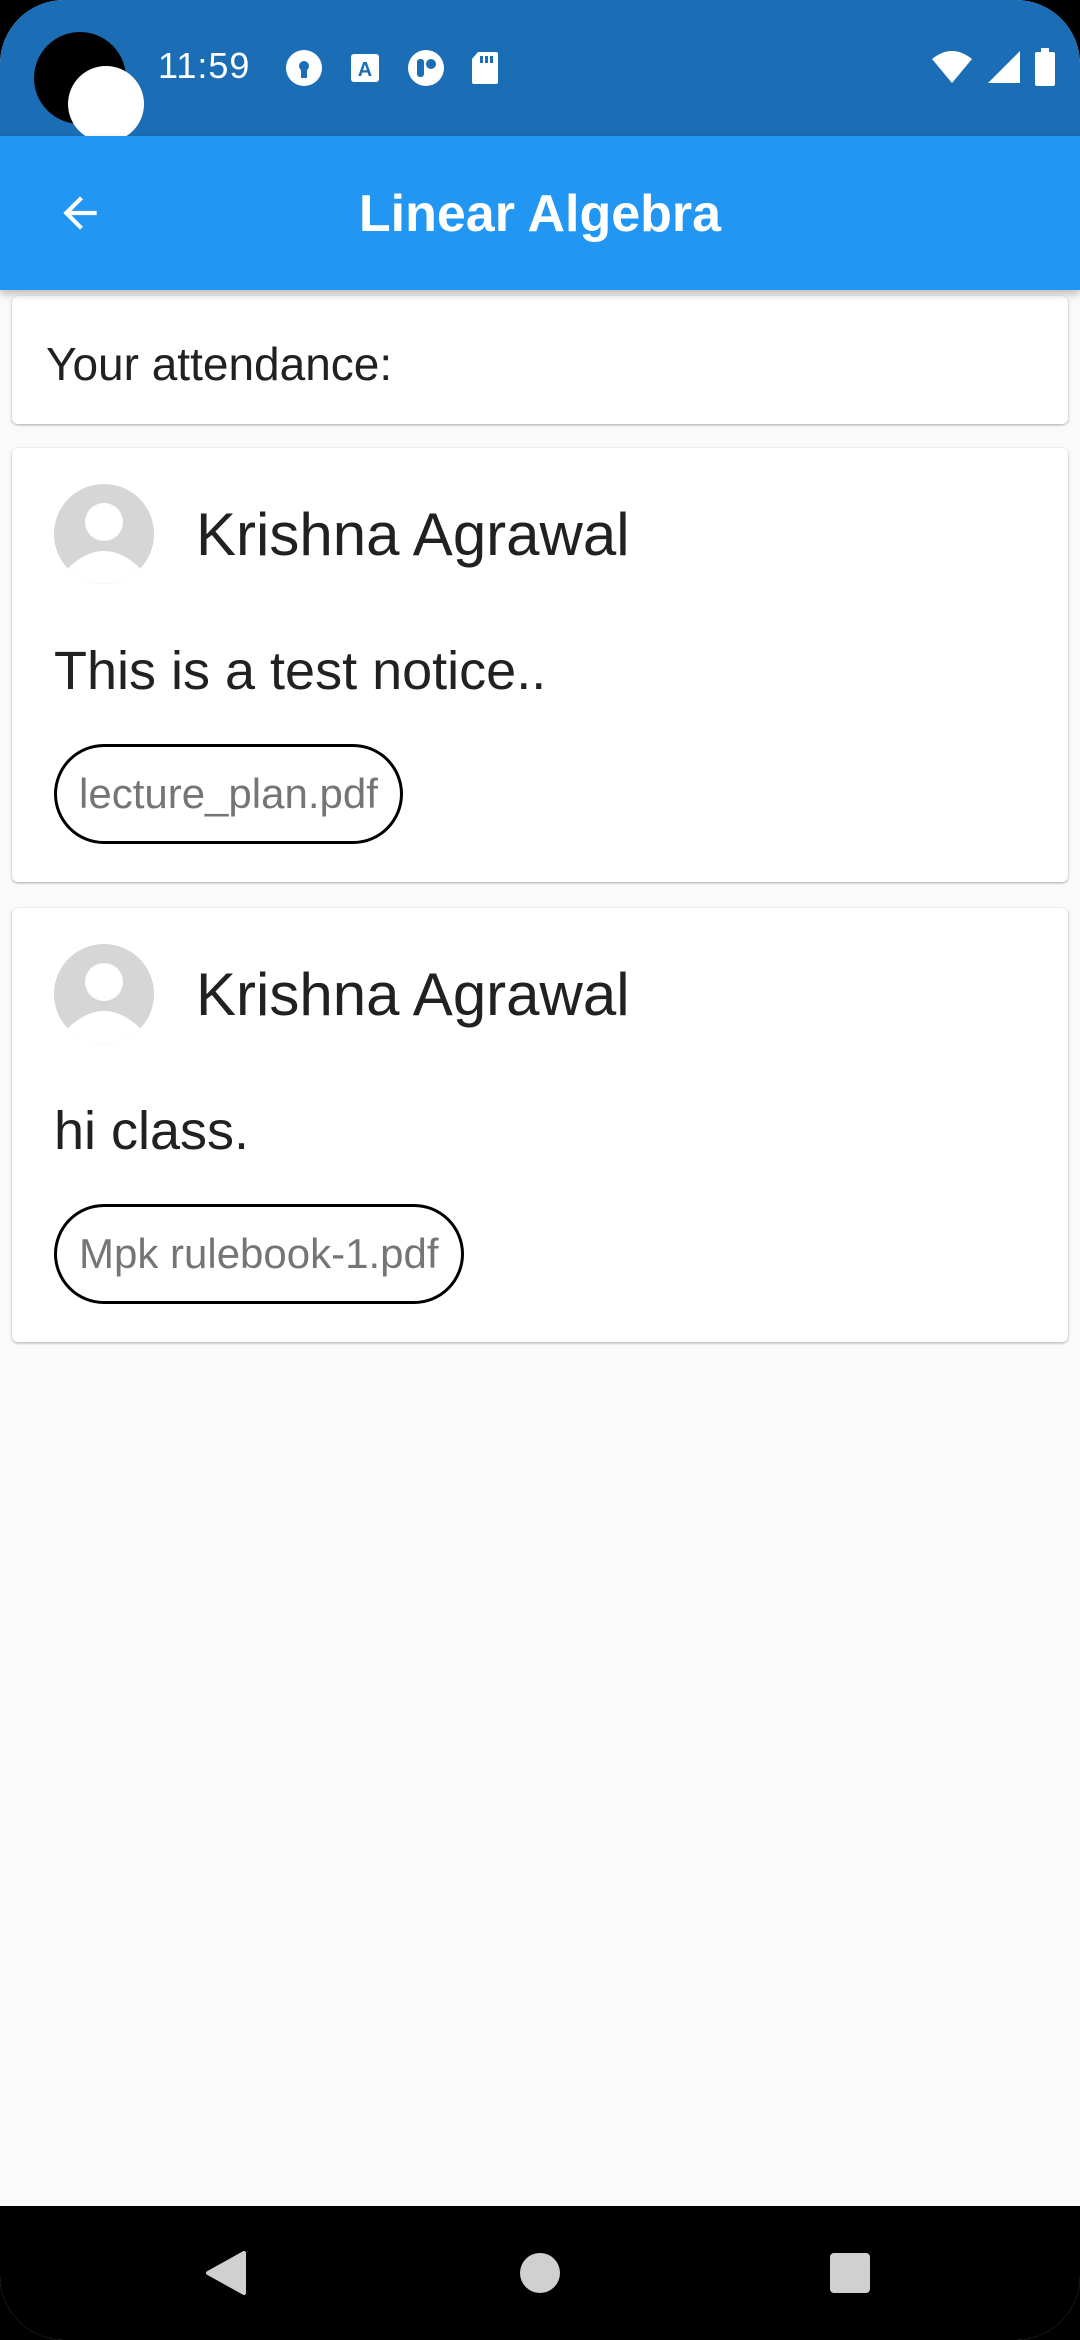 Image resolution: width=1080 pixels, height=2340 pixels. Describe the element at coordinates (259, 1254) in the screenshot. I see `attachment-chip: Mpk rulebook-1.pdf` at that location.